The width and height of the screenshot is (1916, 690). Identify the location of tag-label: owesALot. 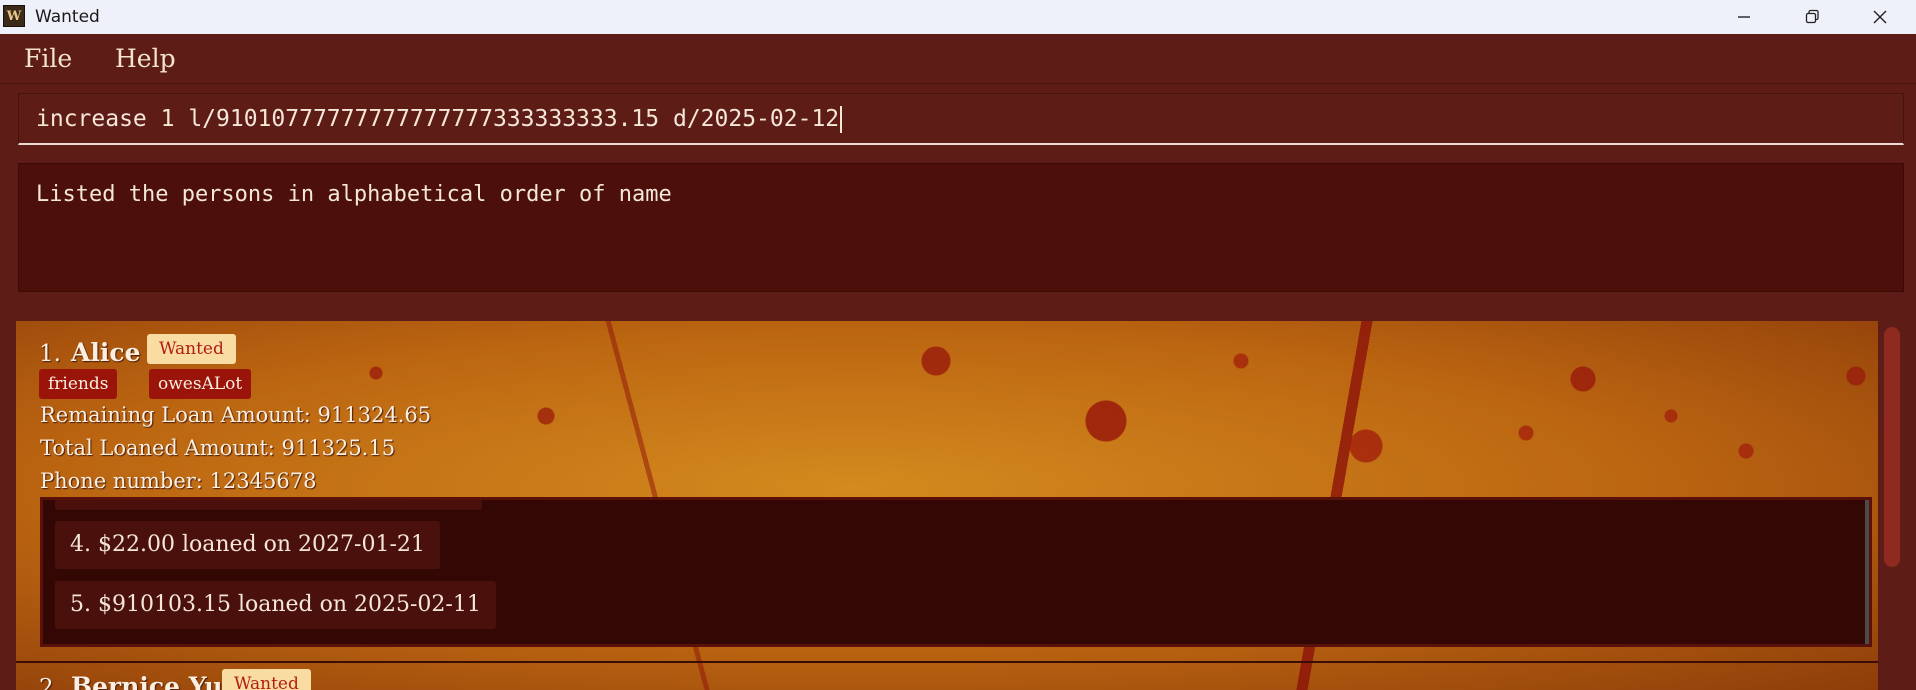
(200, 384).